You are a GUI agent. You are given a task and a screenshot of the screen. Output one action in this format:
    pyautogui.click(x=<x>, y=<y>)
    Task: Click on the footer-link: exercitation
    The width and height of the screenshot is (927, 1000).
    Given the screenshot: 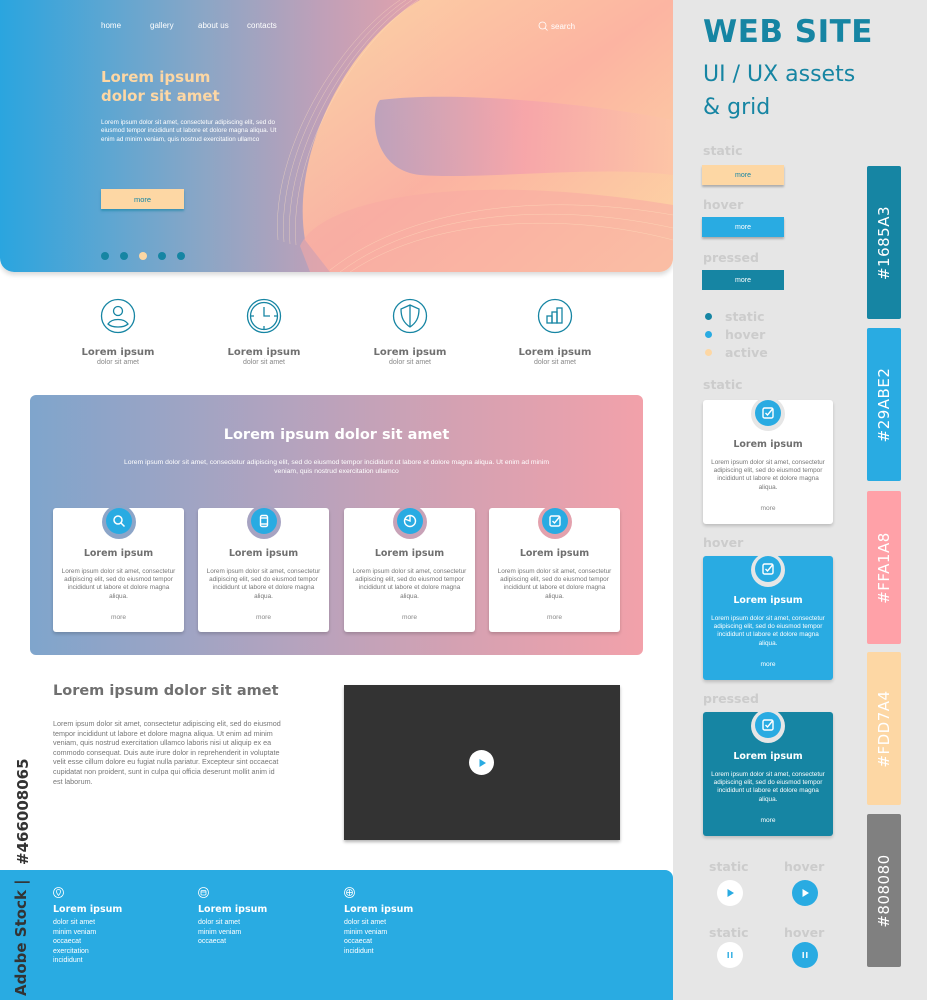 What is the action you would take?
    pyautogui.click(x=87, y=952)
    